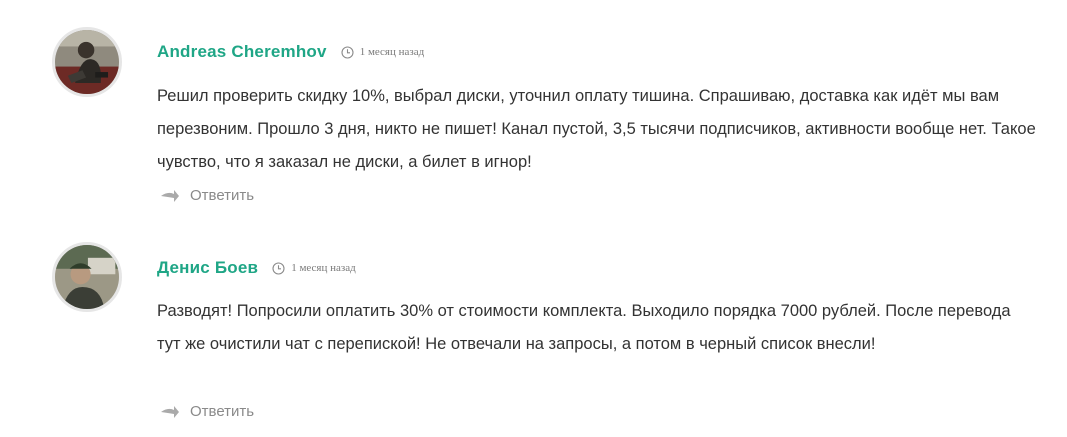  What do you see at coordinates (207, 268) in the screenshot?
I see `comment-author: Денис Боев` at bounding box center [207, 268].